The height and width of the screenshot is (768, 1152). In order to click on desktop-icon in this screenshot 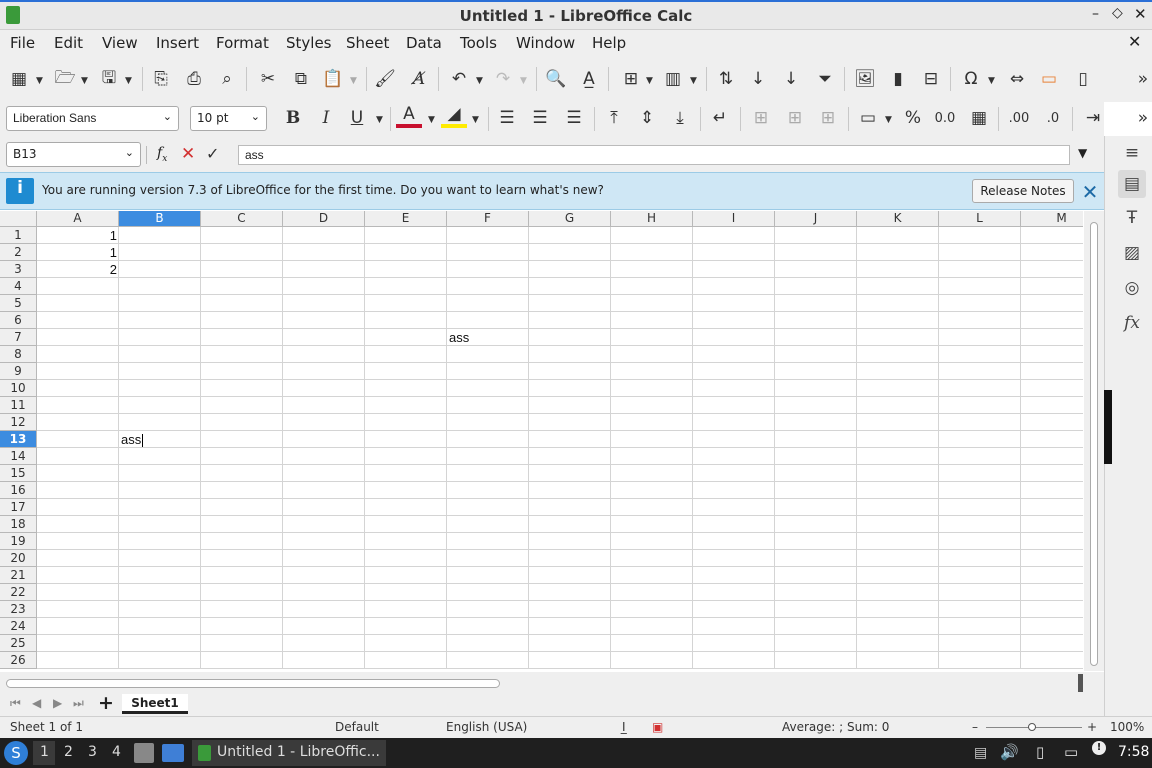, I will do `click(173, 753)`.